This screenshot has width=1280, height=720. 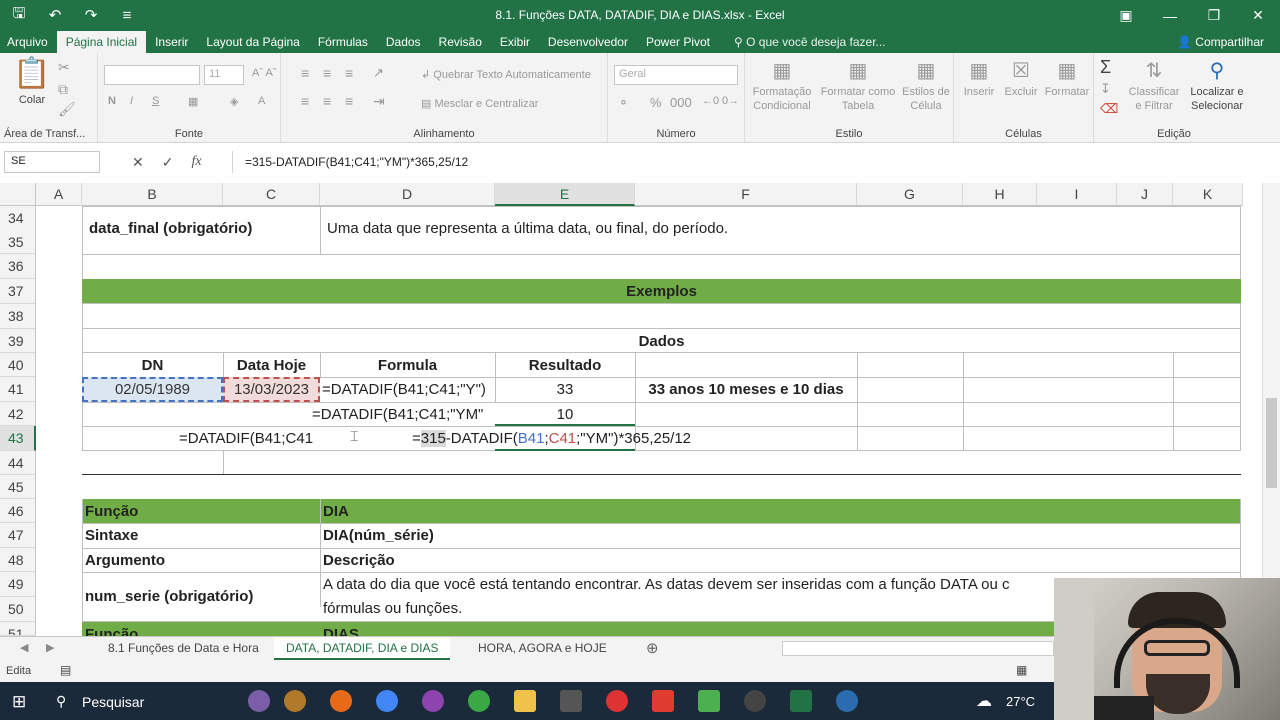 What do you see at coordinates (196, 162) in the screenshot?
I see `insert-function-icon: fx` at bounding box center [196, 162].